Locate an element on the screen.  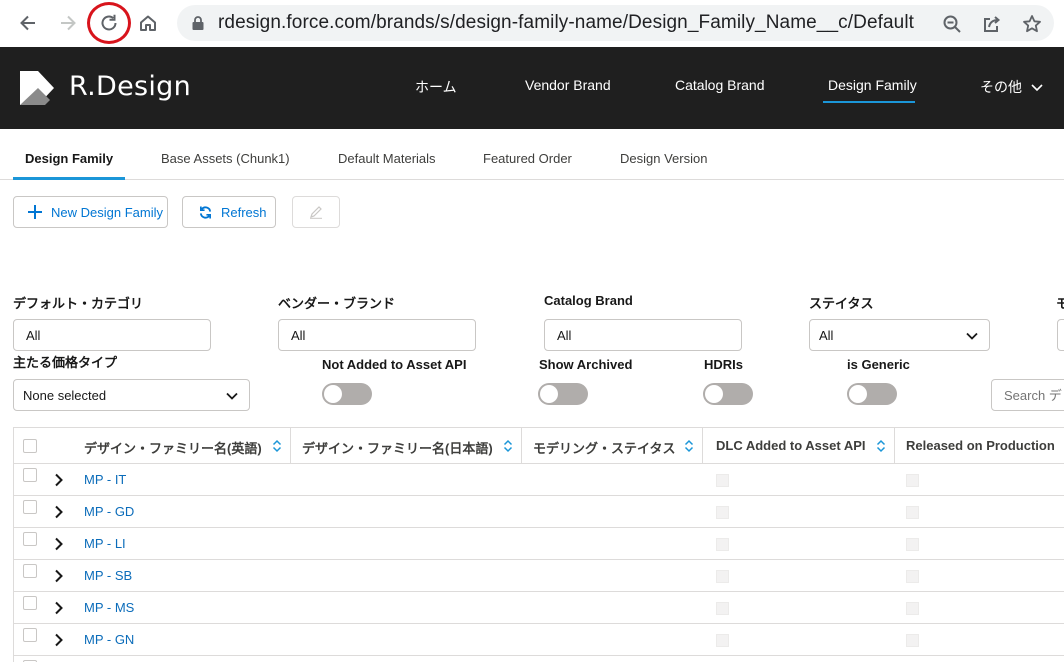
status-select: All is located at coordinates (899, 335).